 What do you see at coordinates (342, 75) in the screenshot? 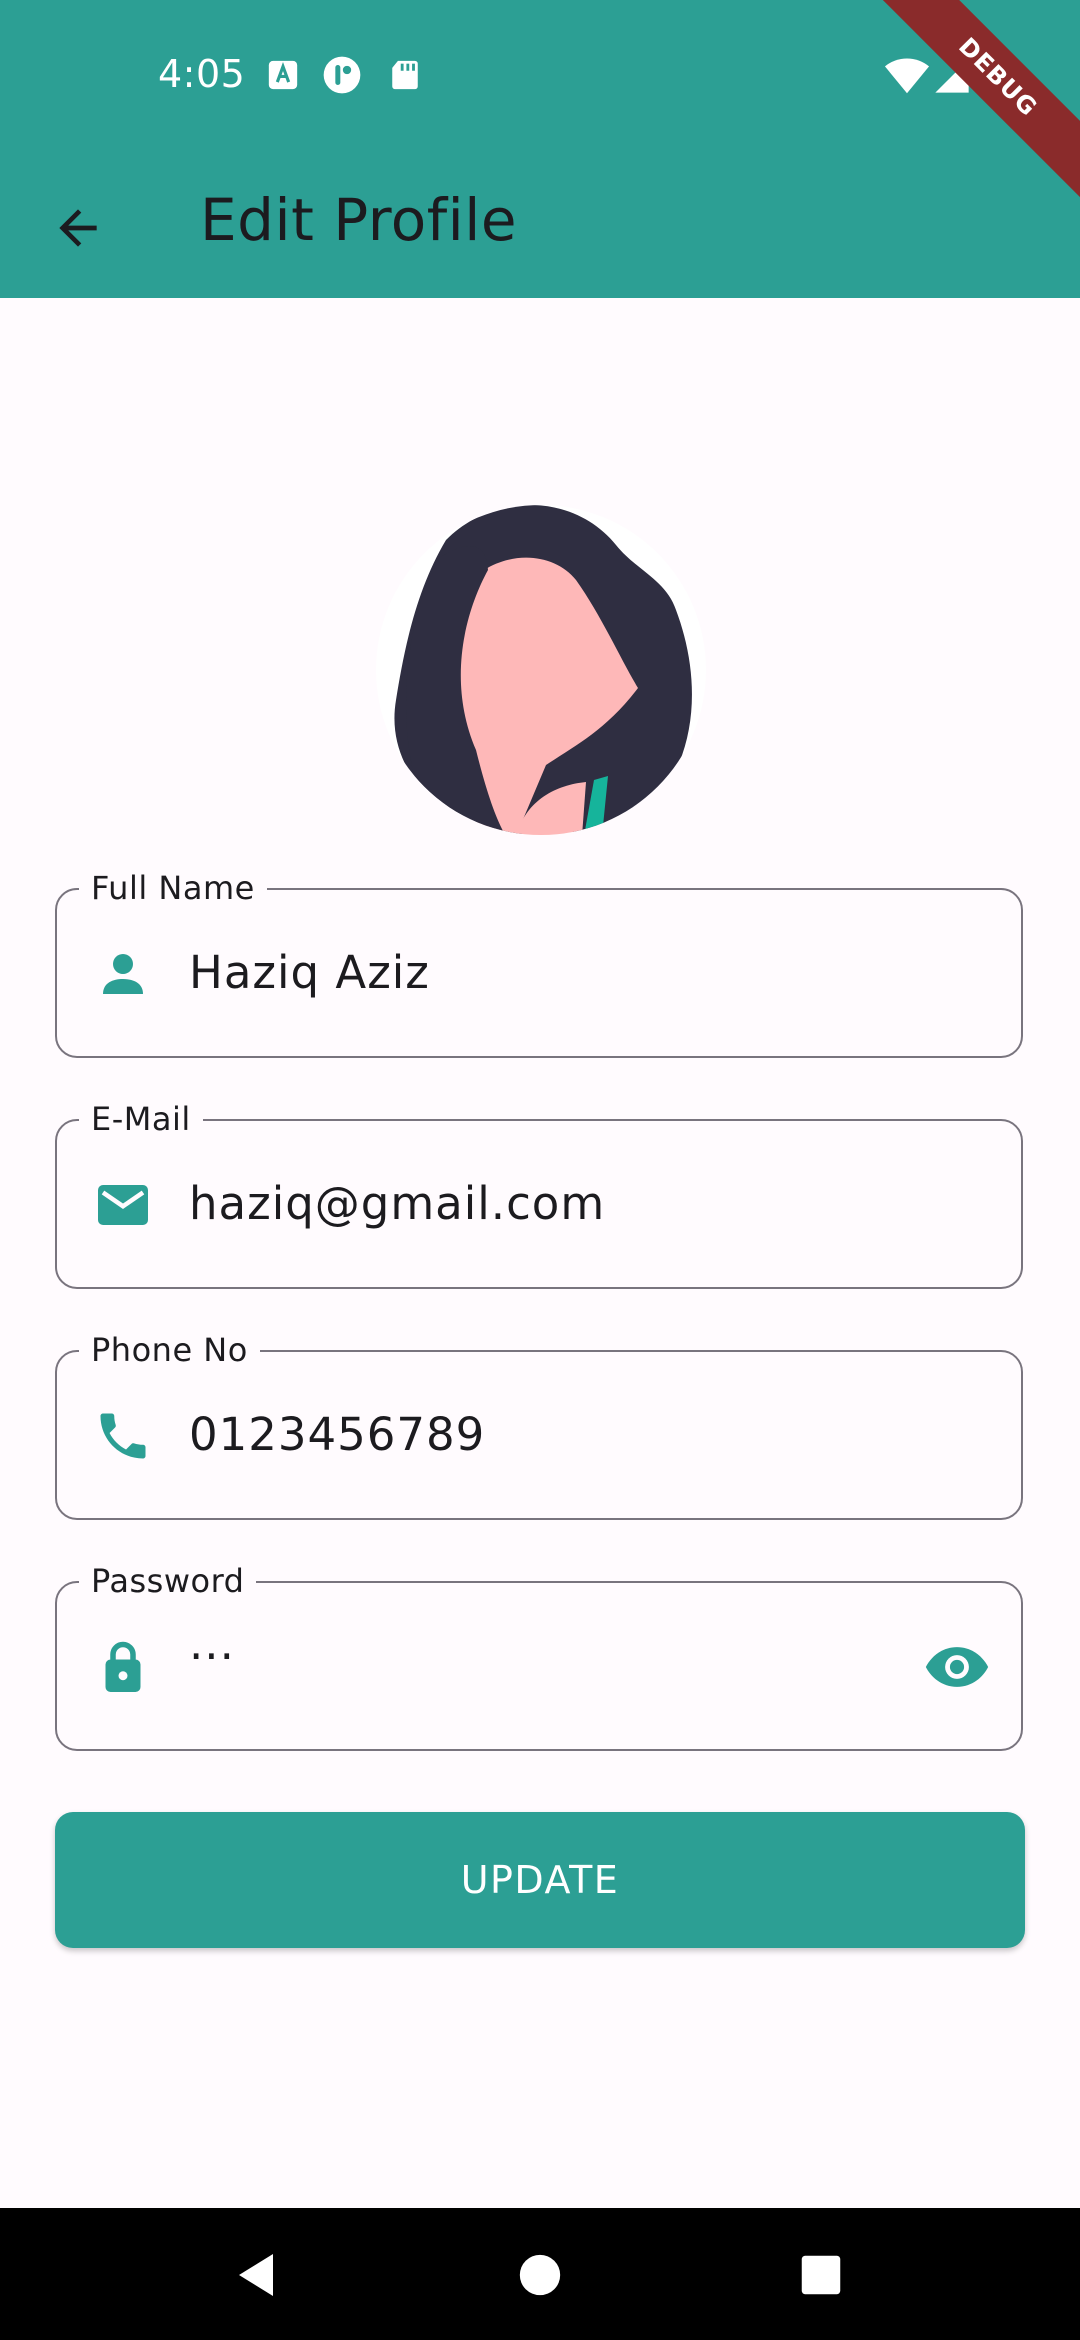
I see `accessibility-icon` at bounding box center [342, 75].